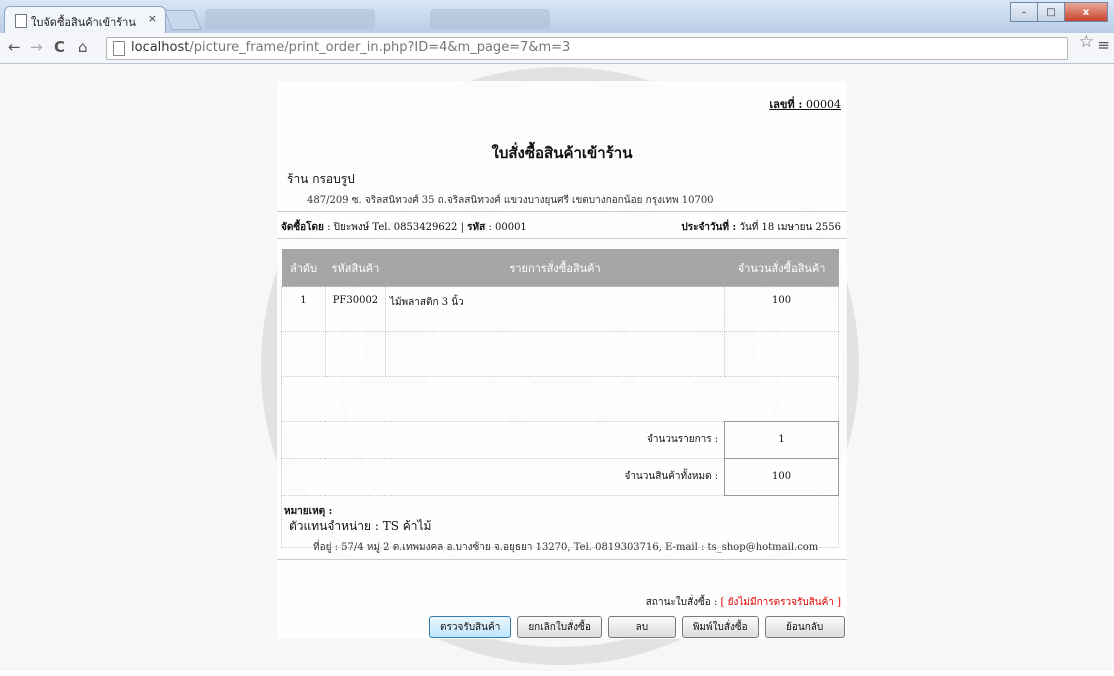  I want to click on print-order-button: พิมพ์ใบสั่งซื้อ, so click(720, 627).